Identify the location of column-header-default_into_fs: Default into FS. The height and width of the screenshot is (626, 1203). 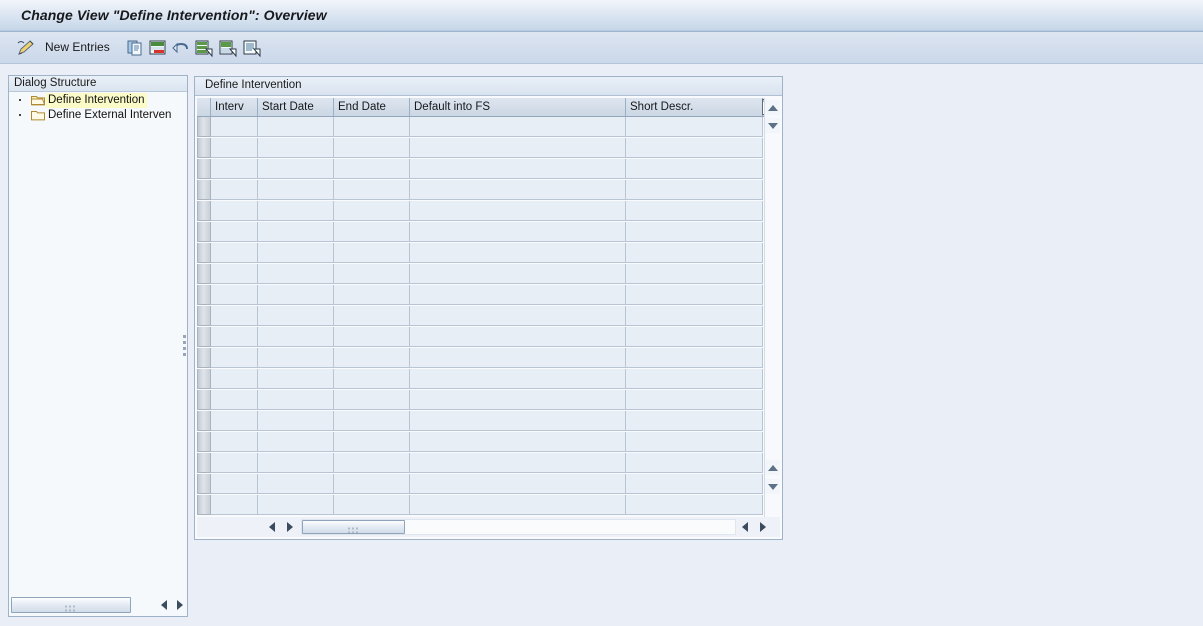
(518, 107).